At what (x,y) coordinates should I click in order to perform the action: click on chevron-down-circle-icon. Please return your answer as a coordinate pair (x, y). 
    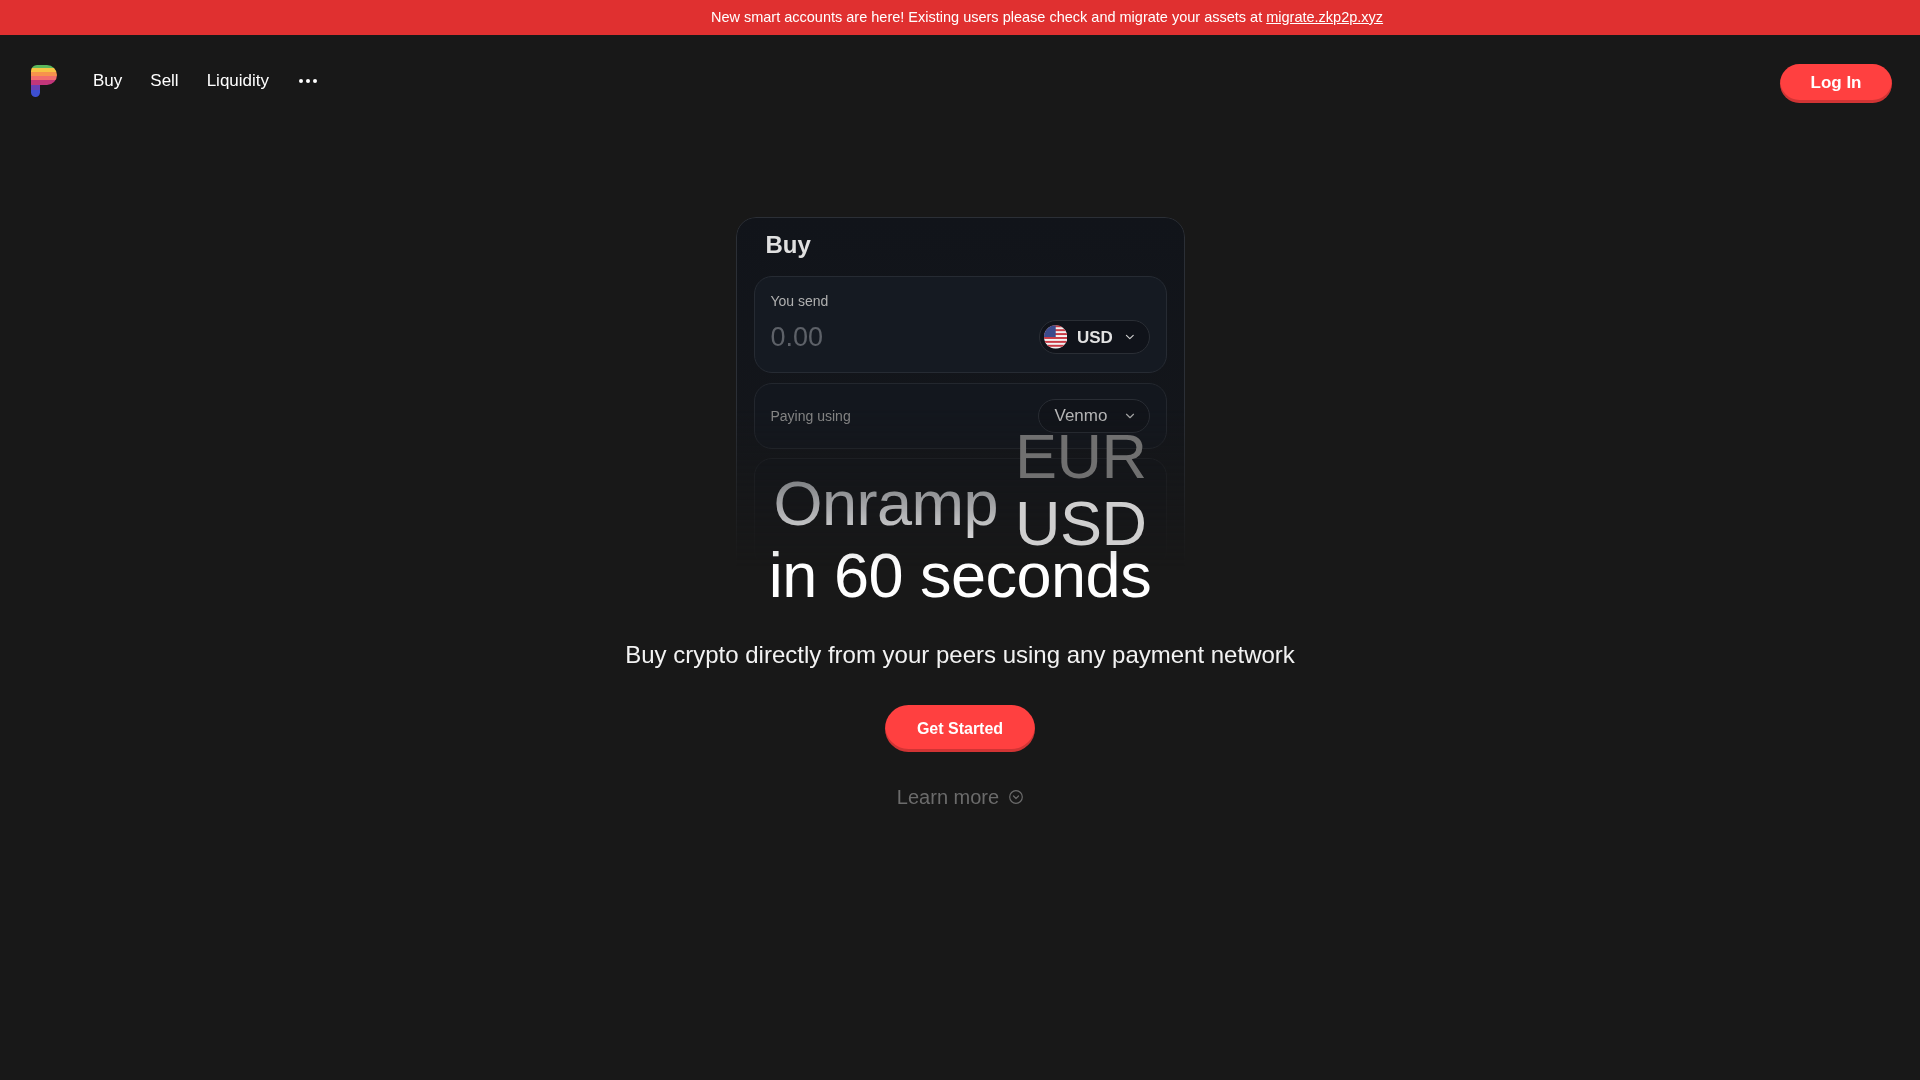
    Looking at the image, I should click on (1016, 797).